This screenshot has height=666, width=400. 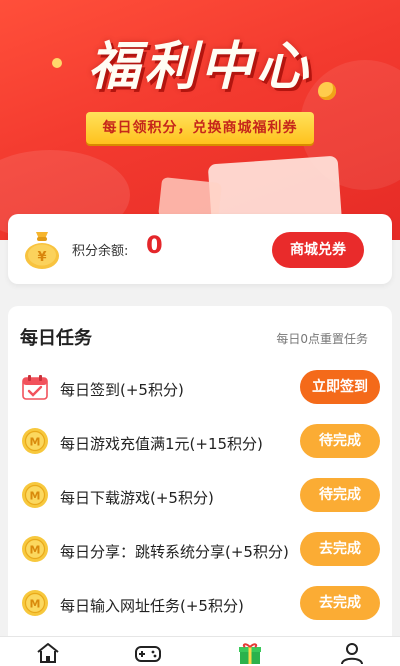 I want to click on task-name: 每日签到(+5积分), so click(x=122, y=390).